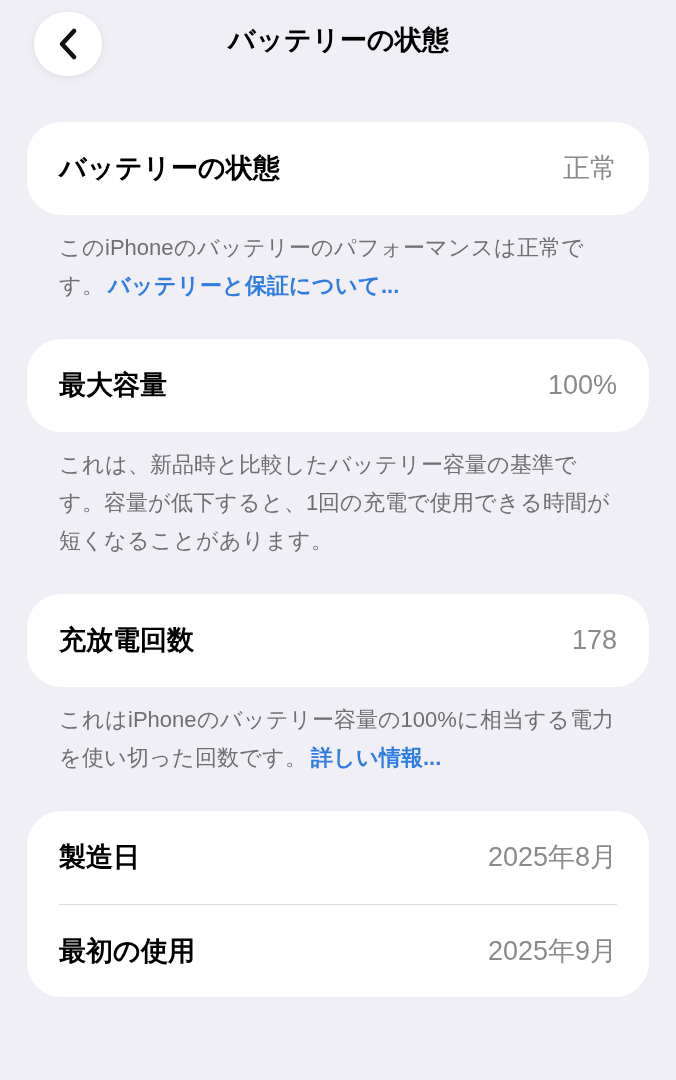 This screenshot has width=676, height=1080. Describe the element at coordinates (590, 169) in the screenshot. I see `row-value: 正常` at that location.